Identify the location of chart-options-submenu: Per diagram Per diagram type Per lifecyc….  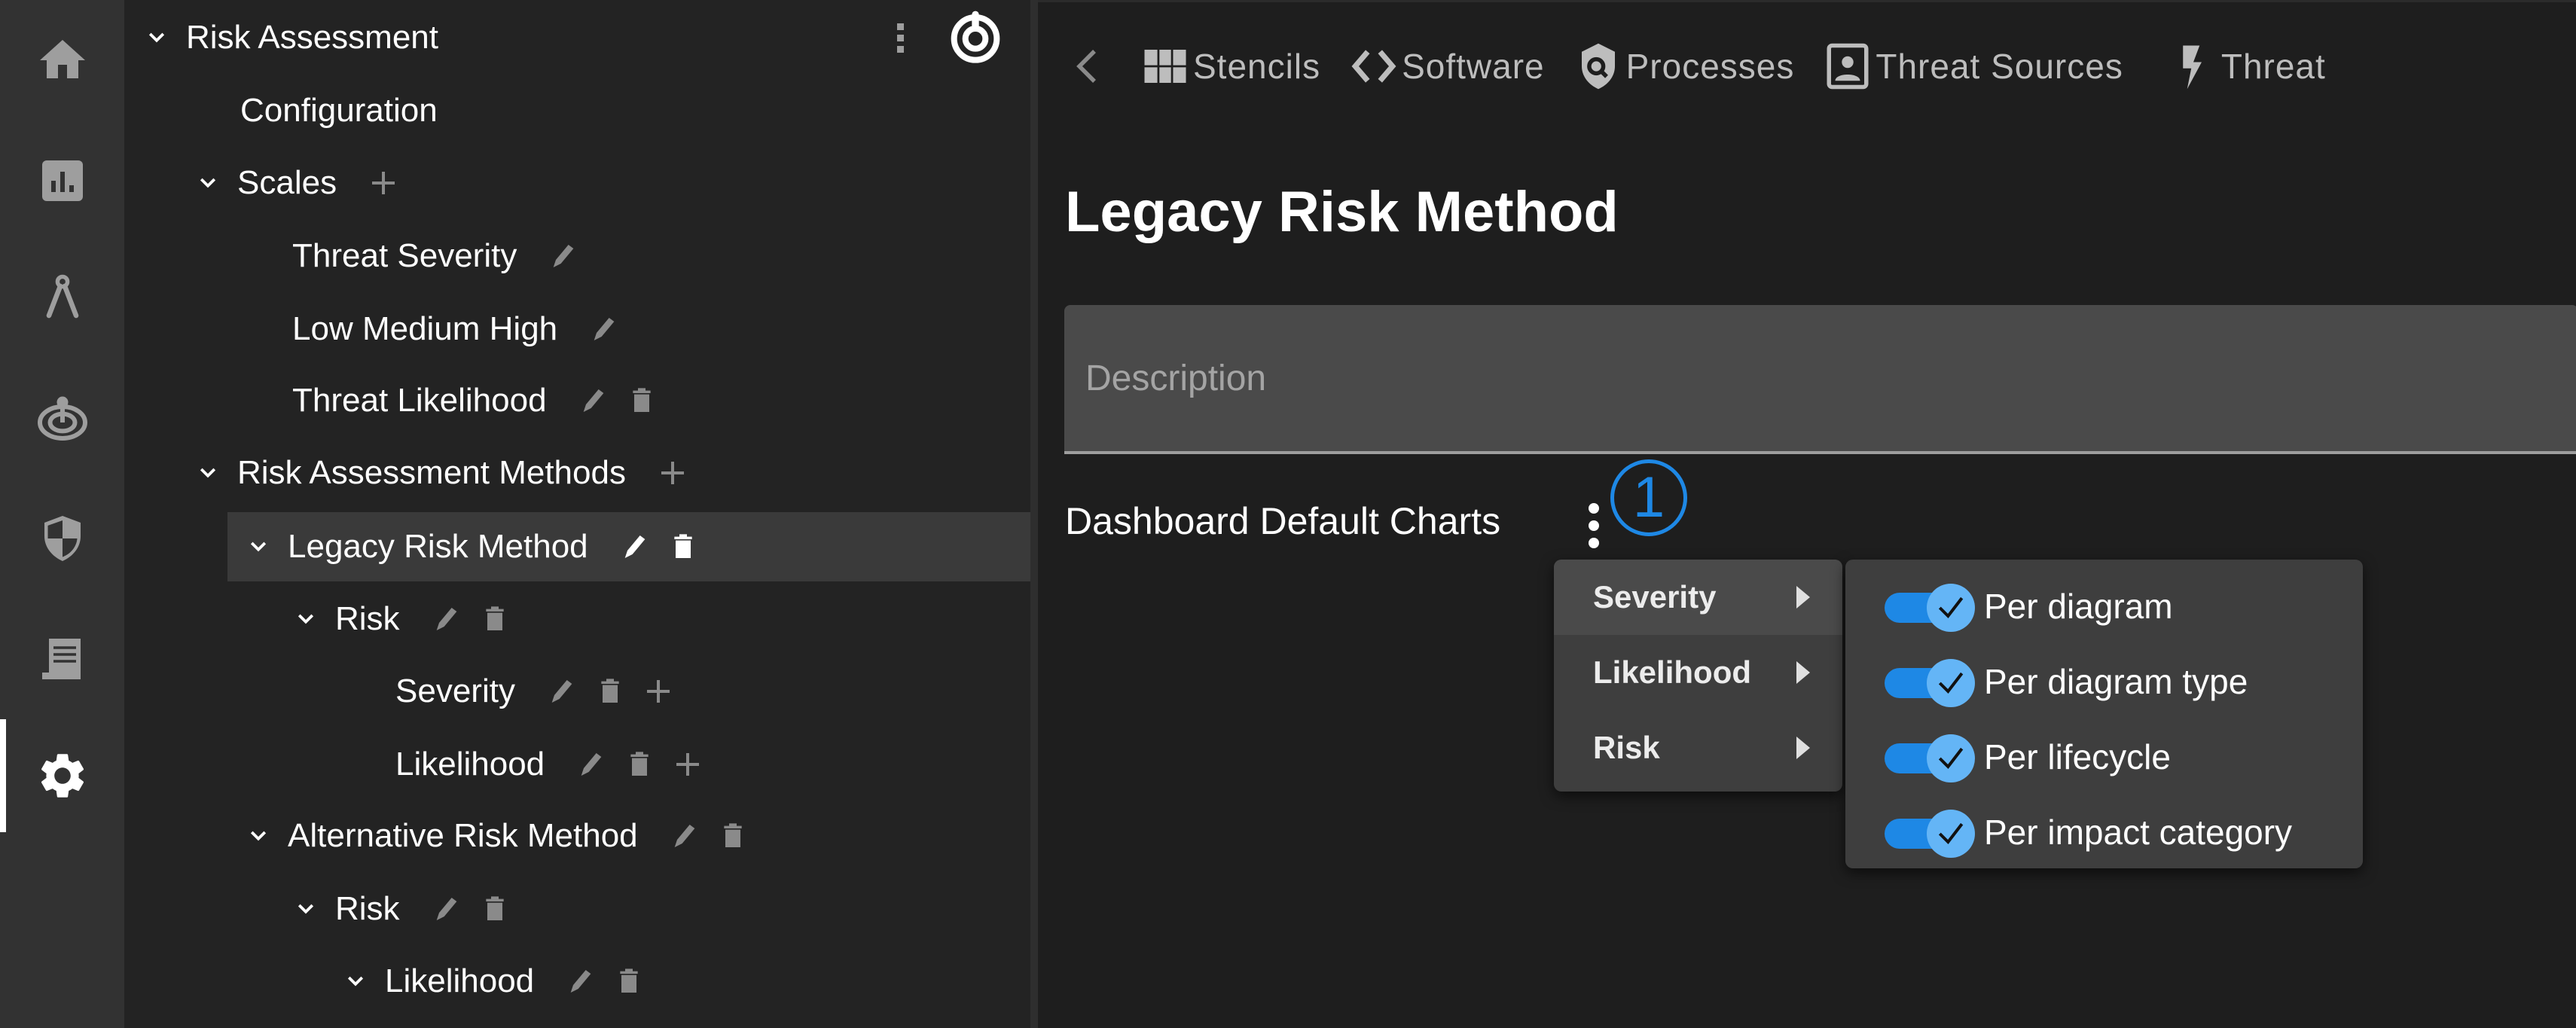
(2104, 714).